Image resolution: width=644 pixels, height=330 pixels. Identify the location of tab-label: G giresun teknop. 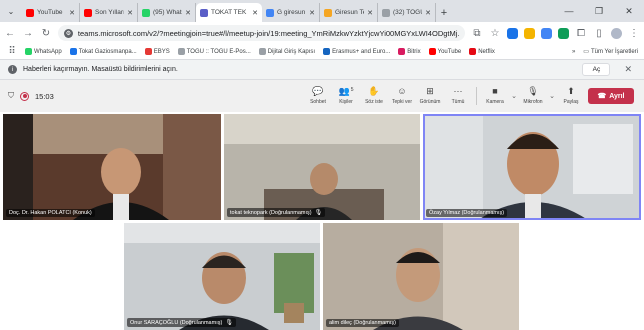
(291, 12).